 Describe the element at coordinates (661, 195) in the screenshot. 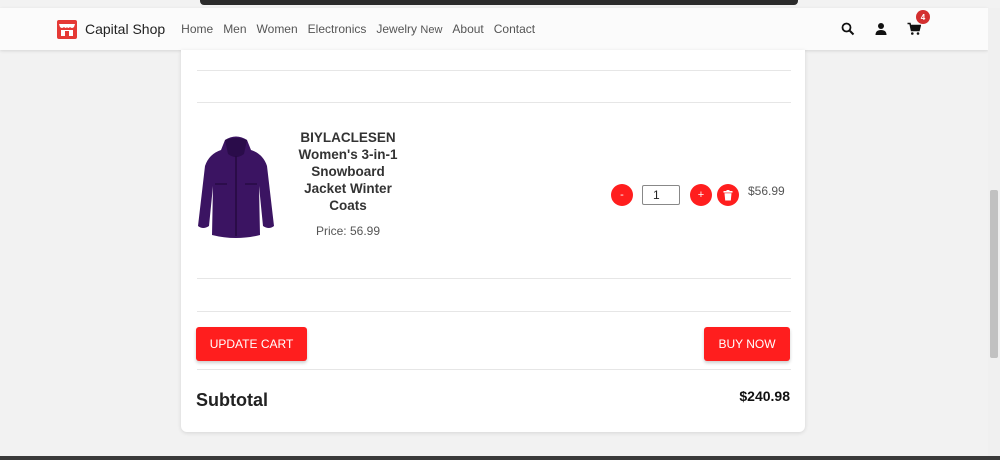

I see `quantity-input: 1` at that location.